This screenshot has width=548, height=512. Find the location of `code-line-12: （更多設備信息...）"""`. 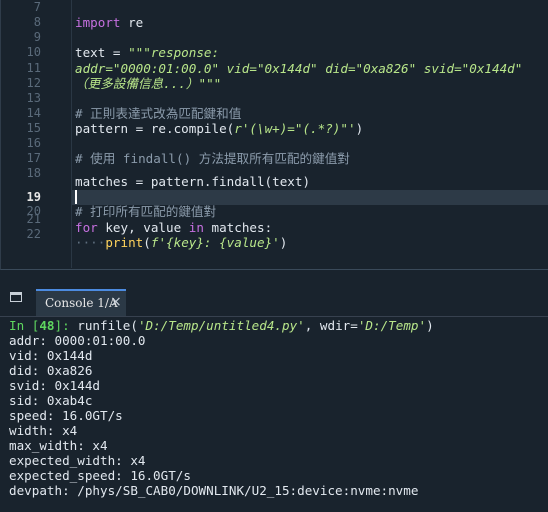

code-line-12: （更多設備信息...）""" is located at coordinates (148, 83).